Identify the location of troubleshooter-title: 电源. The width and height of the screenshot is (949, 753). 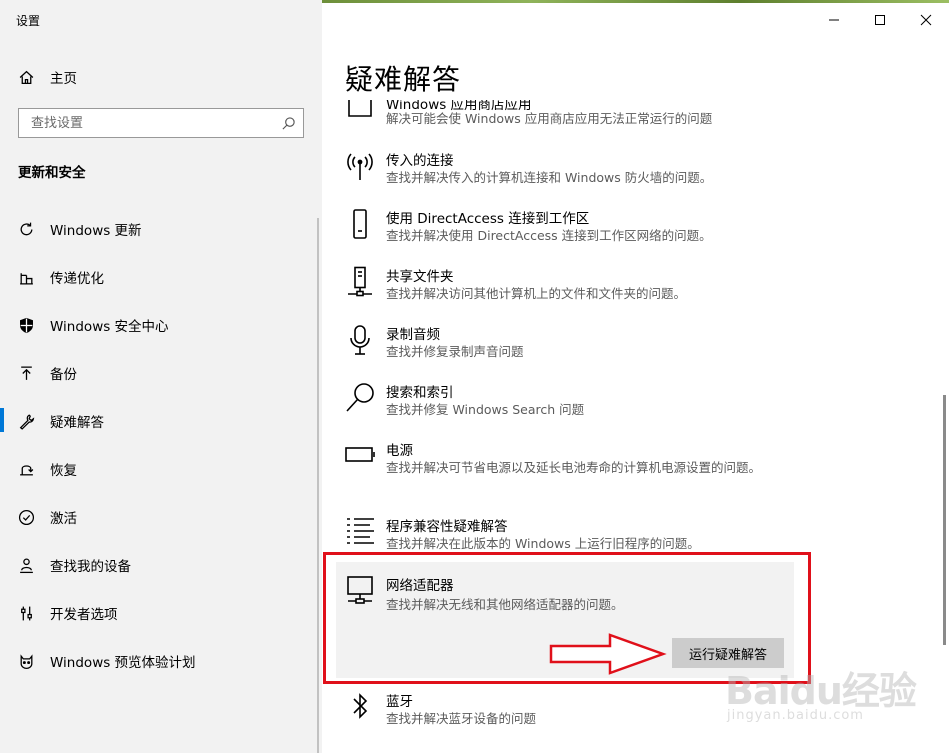
(399, 451).